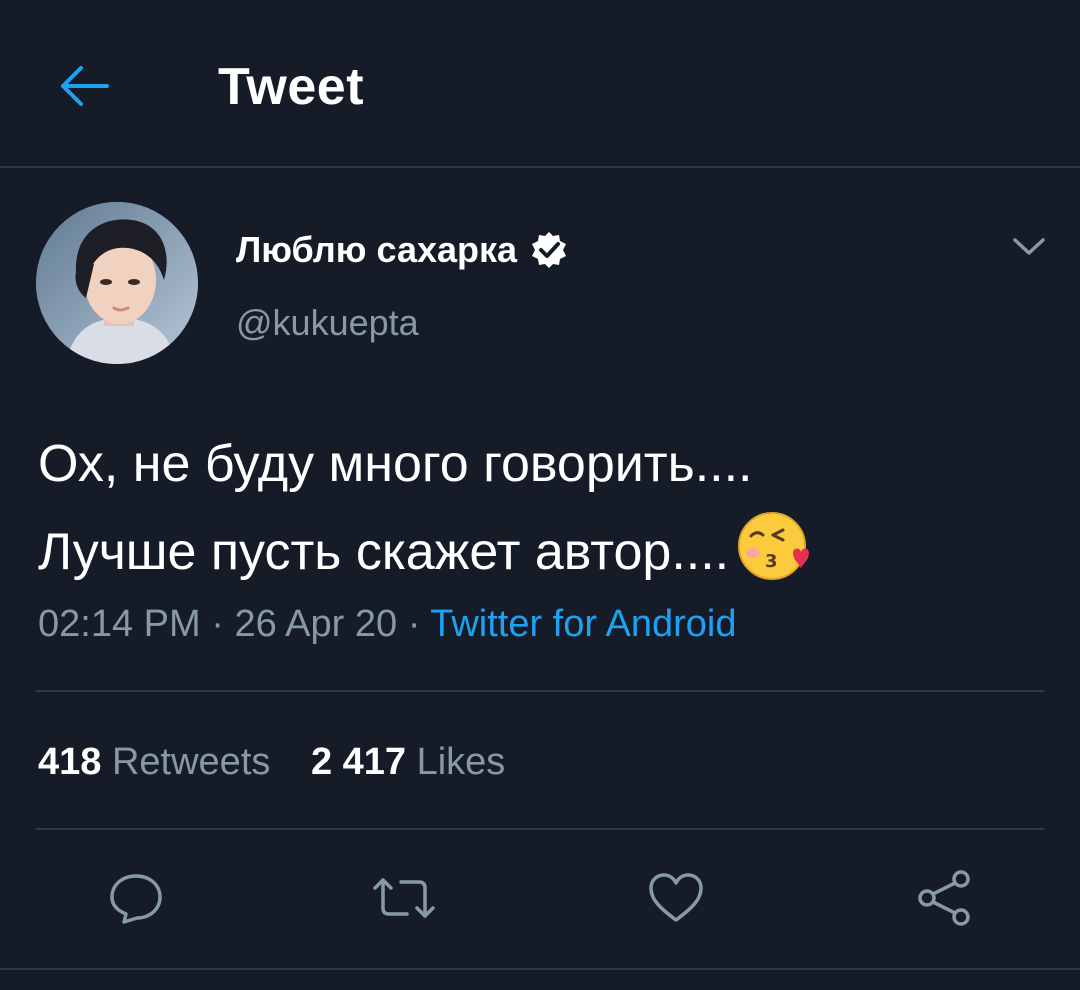 This screenshot has width=1080, height=990. I want to click on author-display-name-row: Люблю сахарка, so click(402, 250).